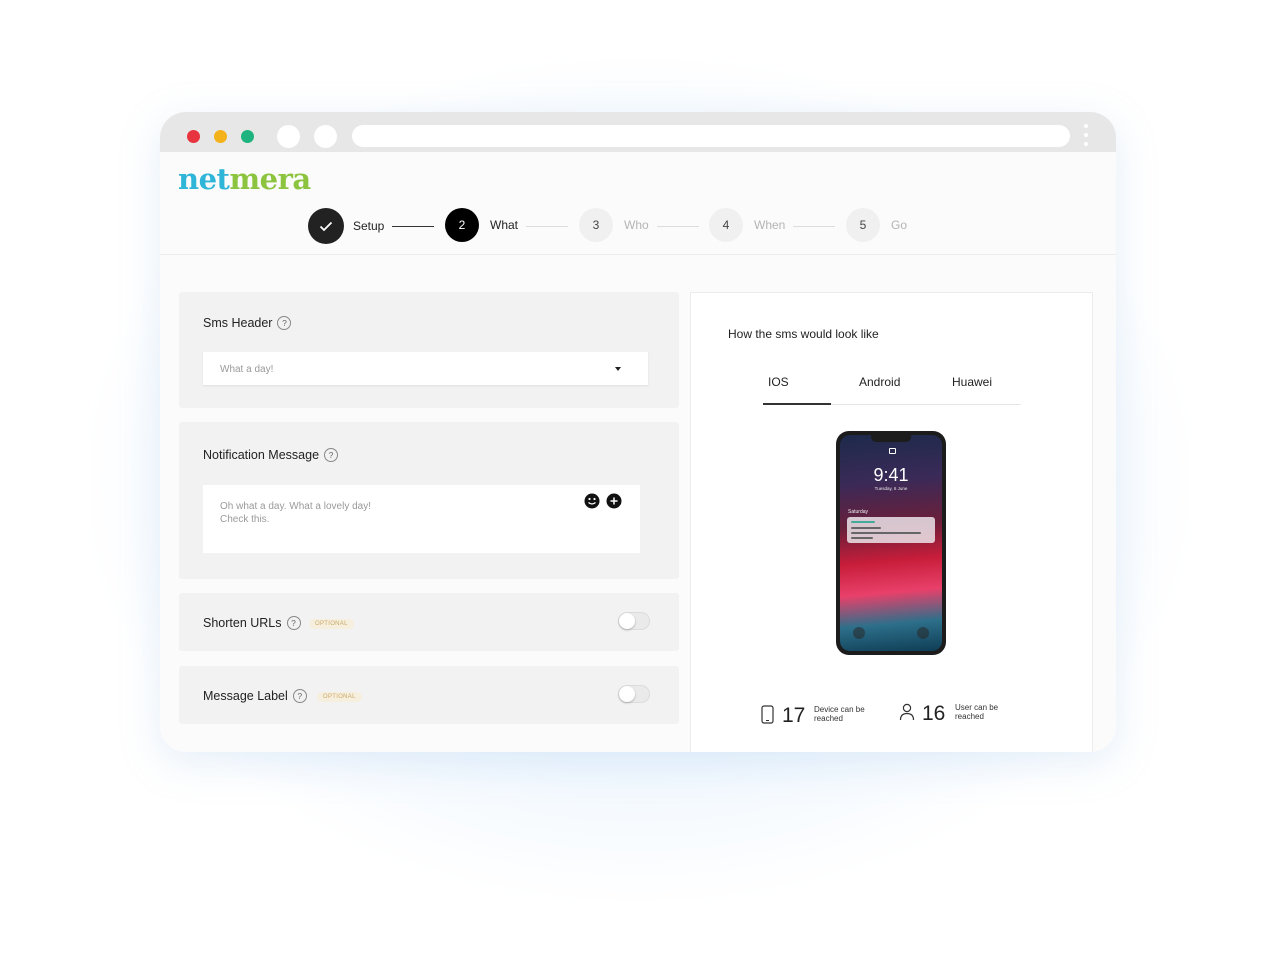  Describe the element at coordinates (863, 225) in the screenshot. I see `step-go-number: 5` at that location.